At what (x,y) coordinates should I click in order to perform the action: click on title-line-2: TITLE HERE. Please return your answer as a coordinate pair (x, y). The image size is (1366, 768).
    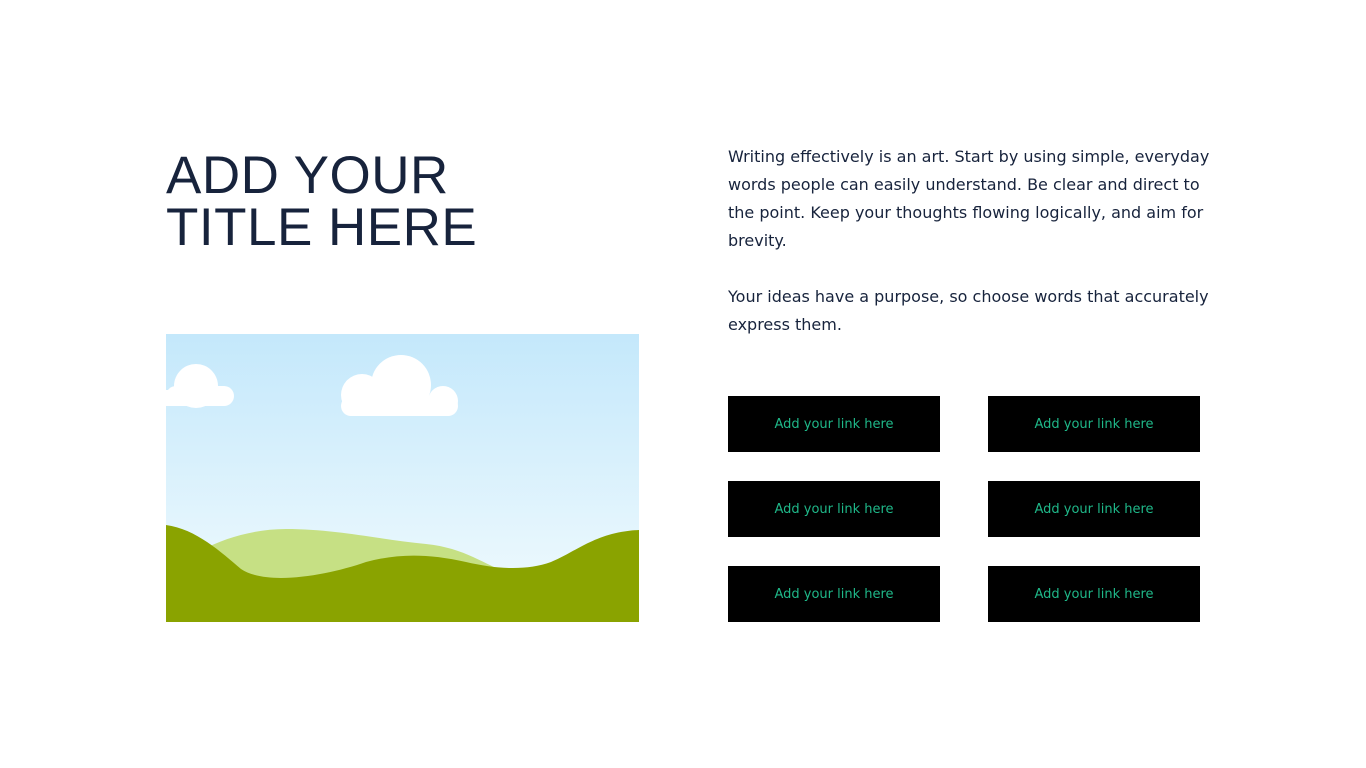
    Looking at the image, I should click on (322, 227).